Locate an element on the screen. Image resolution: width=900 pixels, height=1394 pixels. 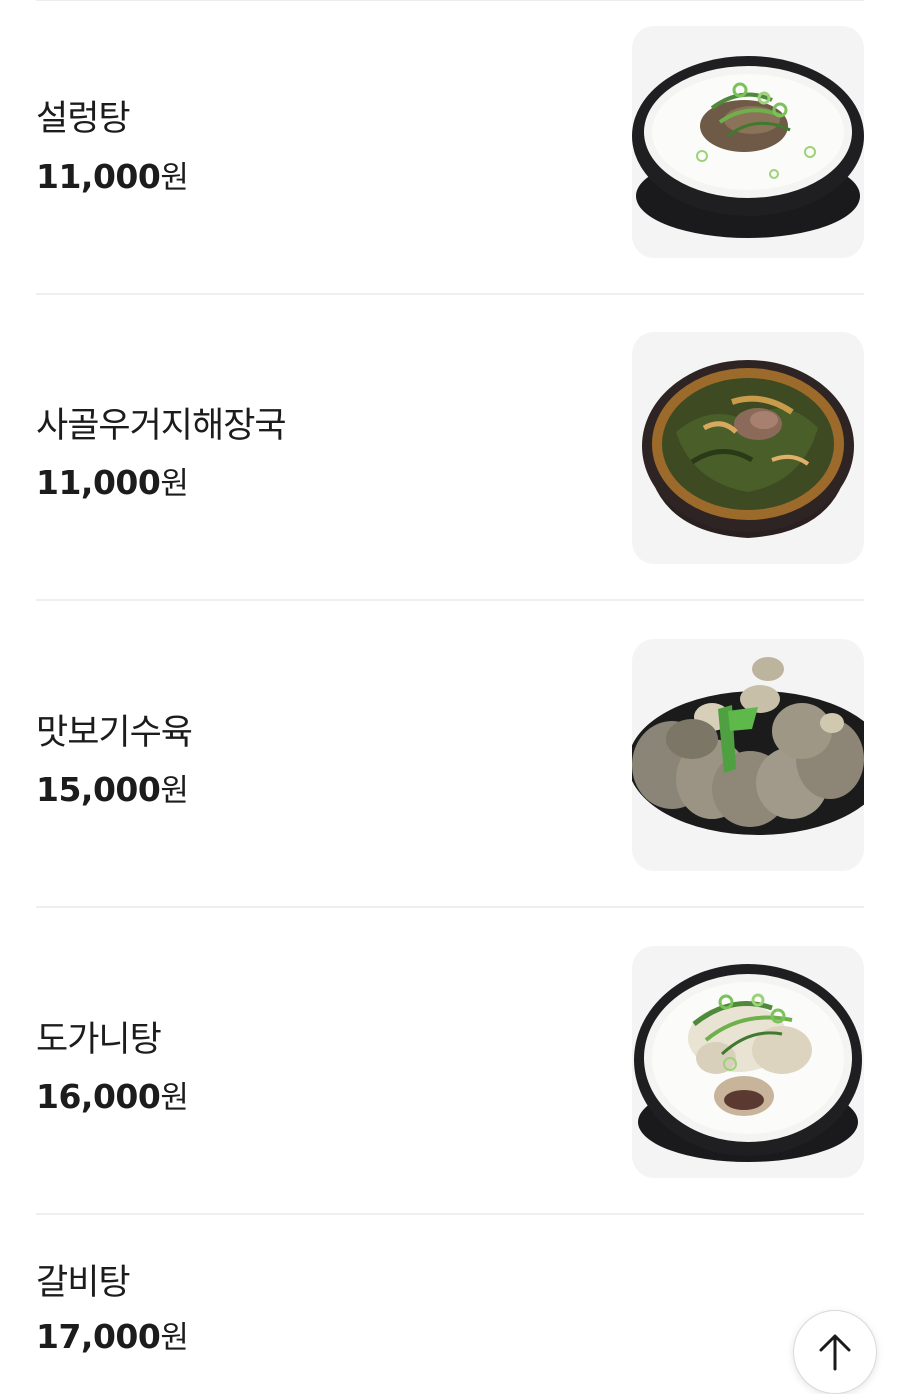
doganitang-photo-icon is located at coordinates (748, 1063).